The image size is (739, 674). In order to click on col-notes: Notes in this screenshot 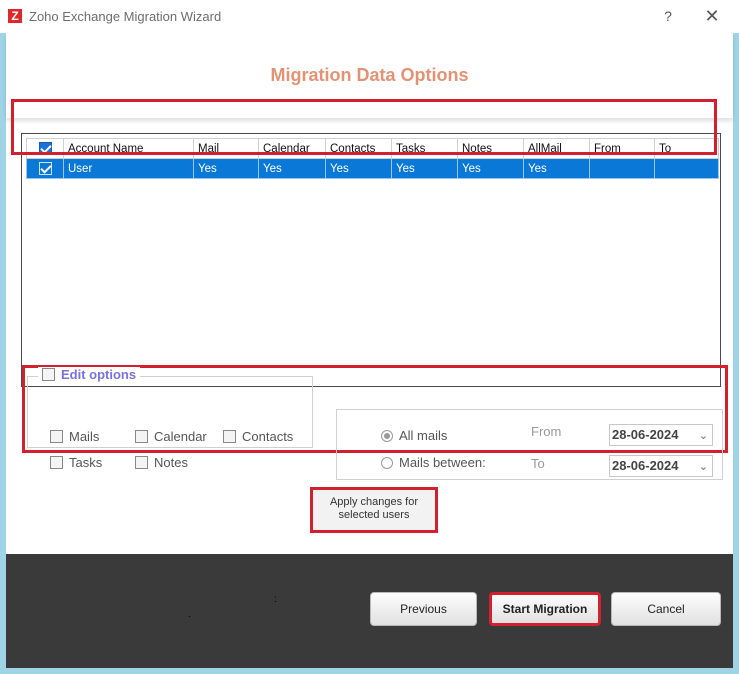, I will do `click(490, 148)`.